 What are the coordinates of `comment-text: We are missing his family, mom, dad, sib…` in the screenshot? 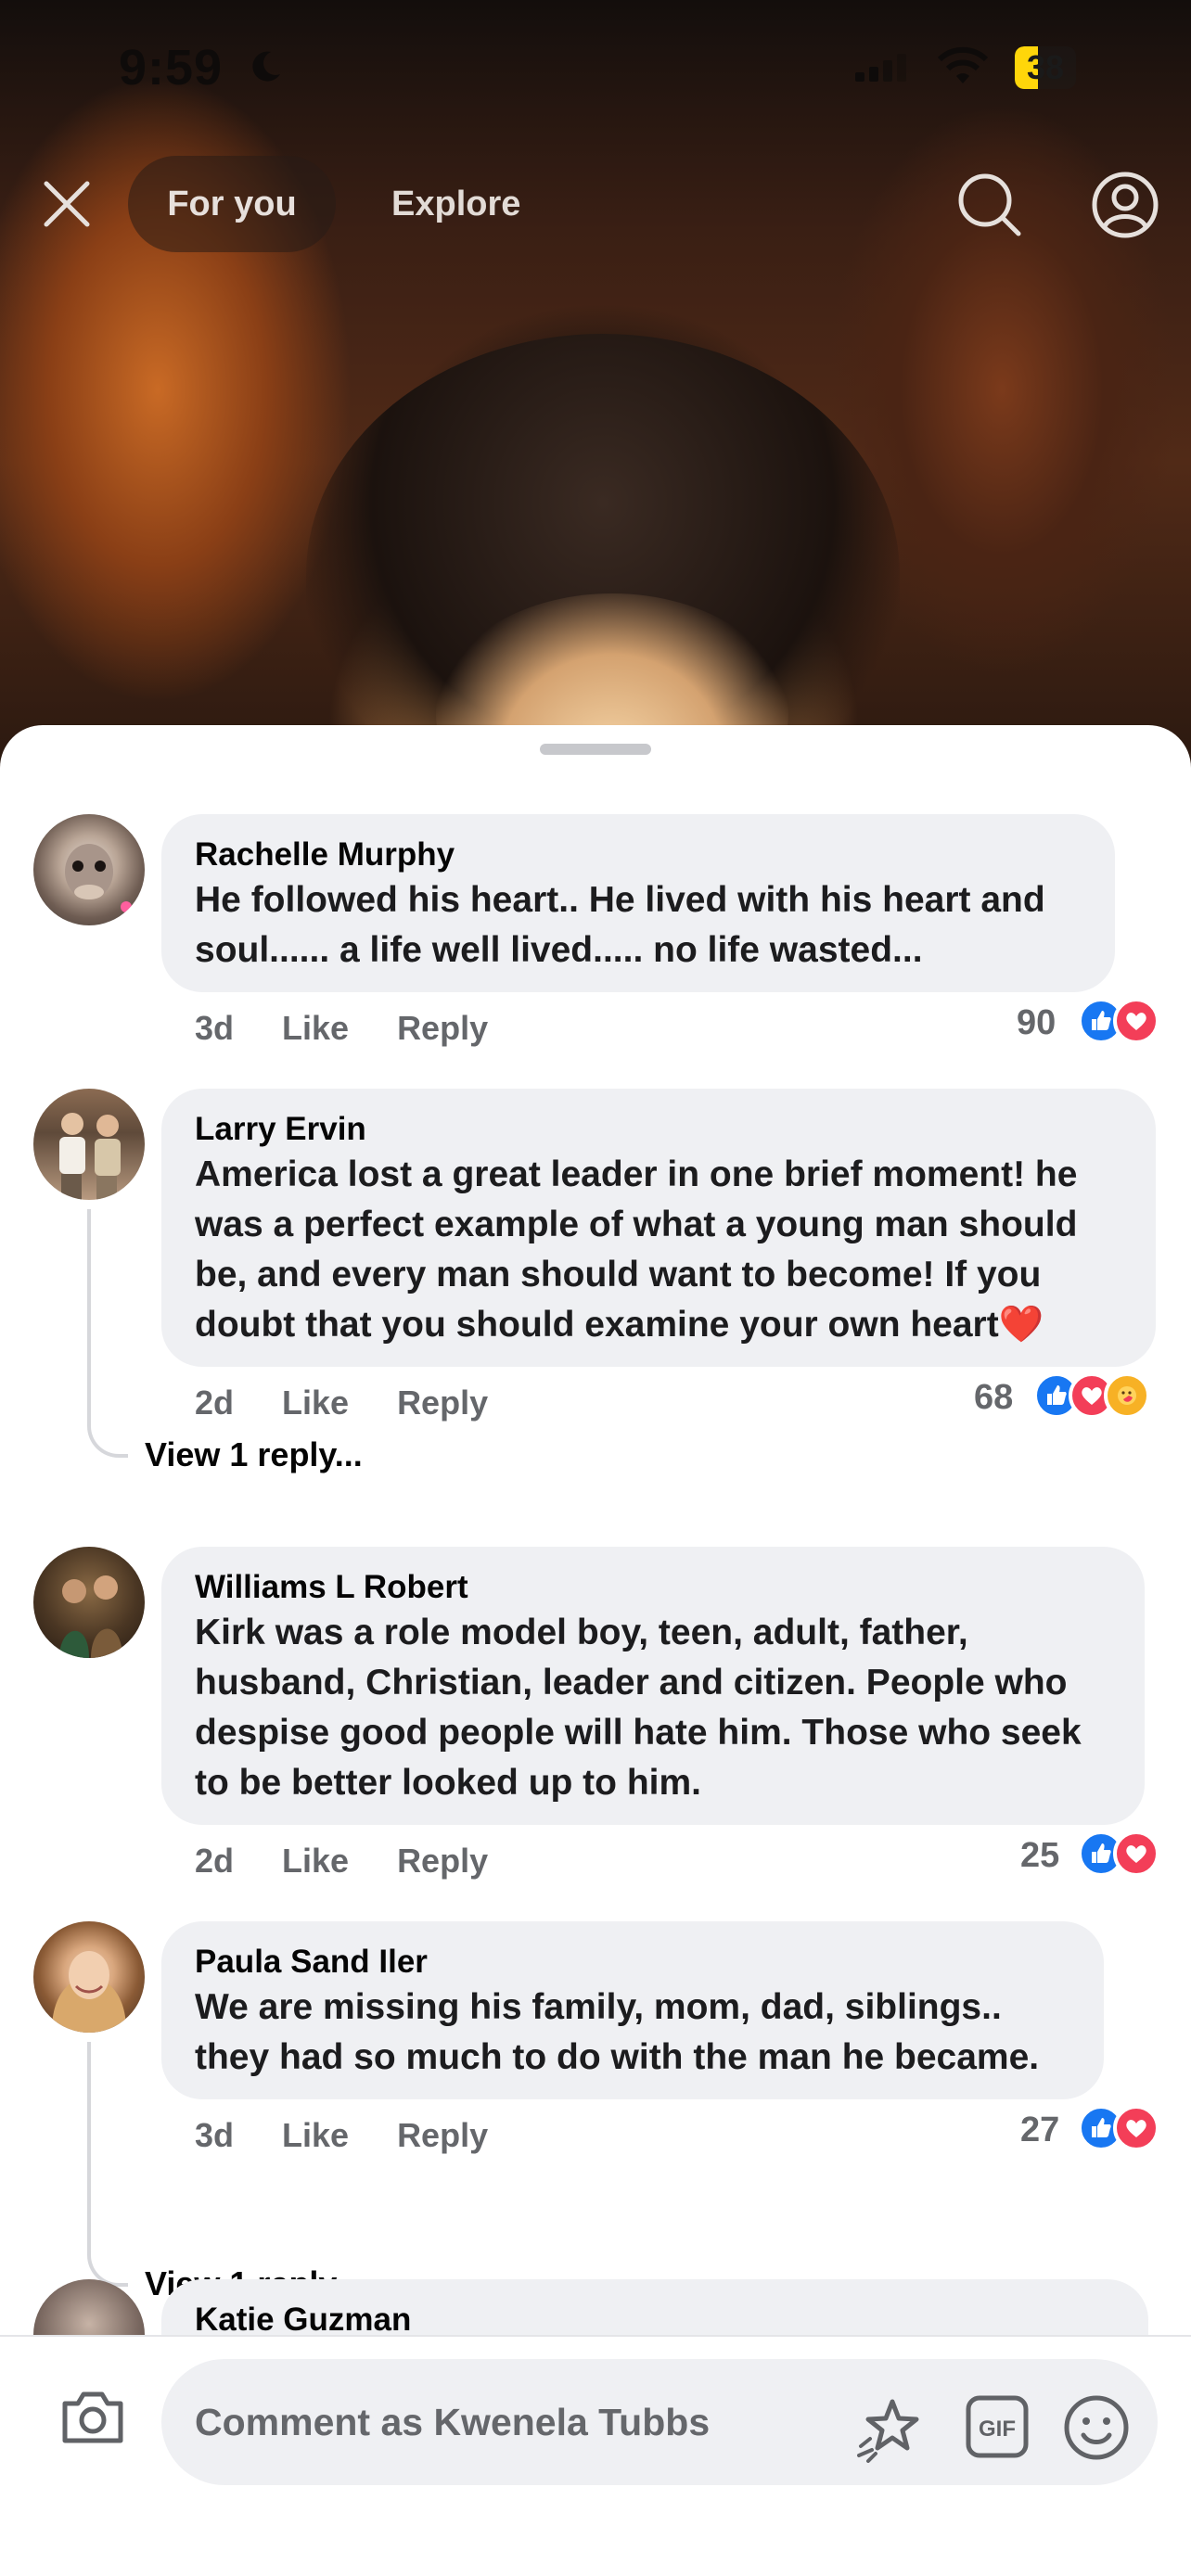 It's located at (617, 2032).